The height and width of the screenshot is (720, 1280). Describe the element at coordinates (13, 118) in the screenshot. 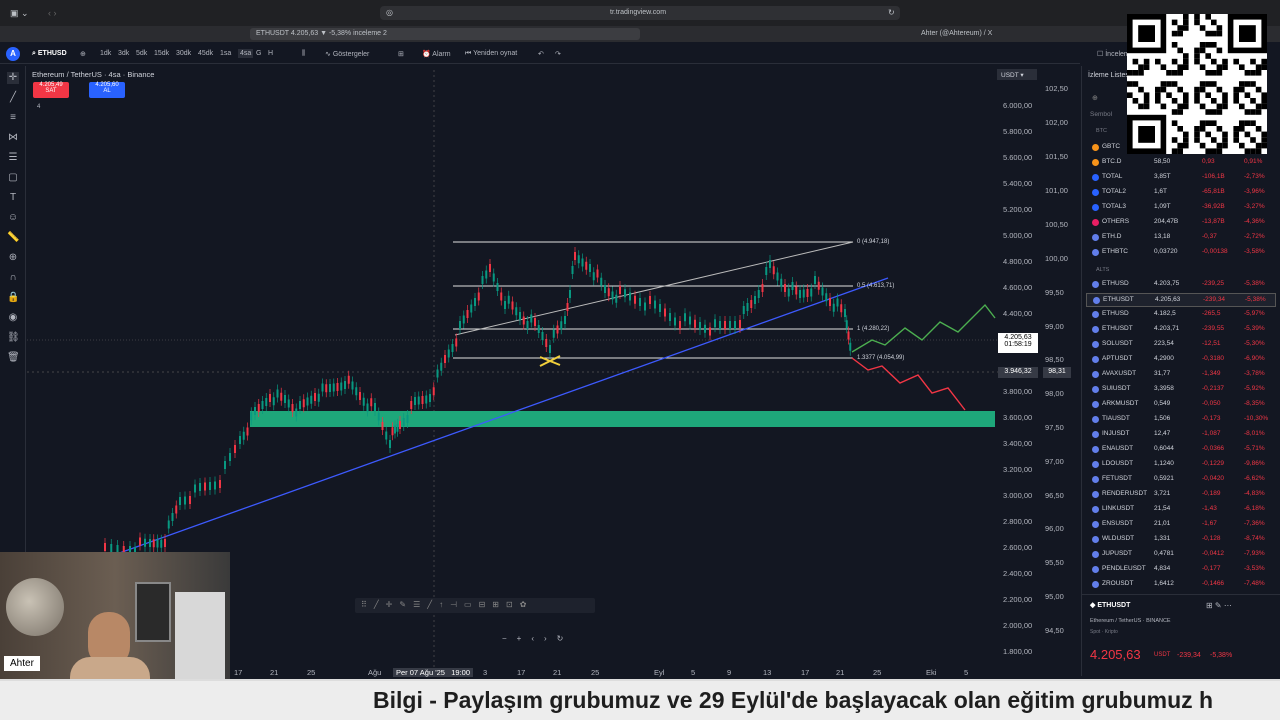

I see `fib-icon: ≡` at that location.